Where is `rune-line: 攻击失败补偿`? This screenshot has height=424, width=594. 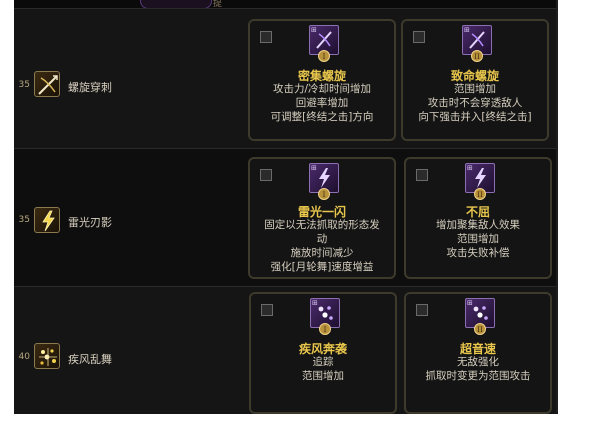 rune-line: 攻击失败补偿 is located at coordinates (478, 253).